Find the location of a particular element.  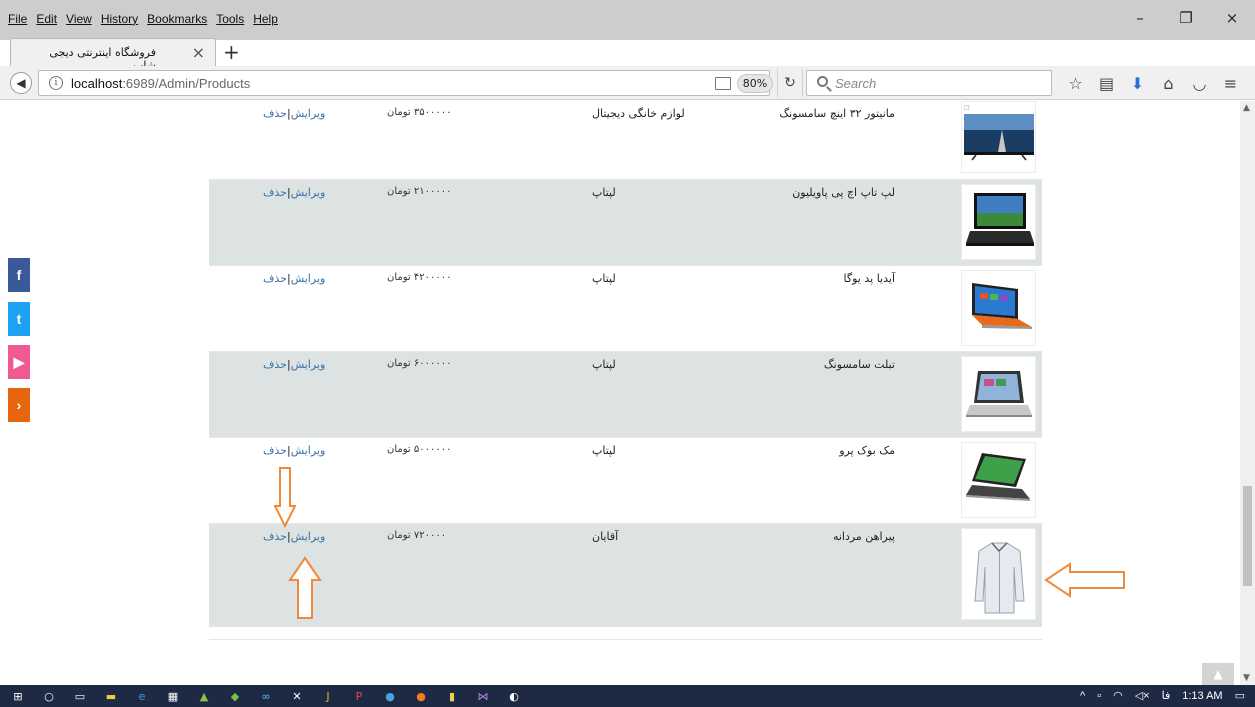

reader-view-icon is located at coordinates (723, 83).